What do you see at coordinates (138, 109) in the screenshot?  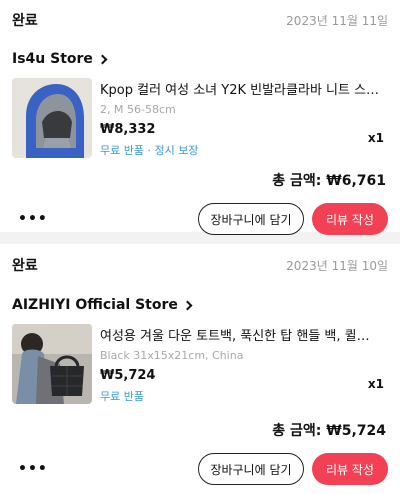 I see `product-option: 2, M 56-58cm` at bounding box center [138, 109].